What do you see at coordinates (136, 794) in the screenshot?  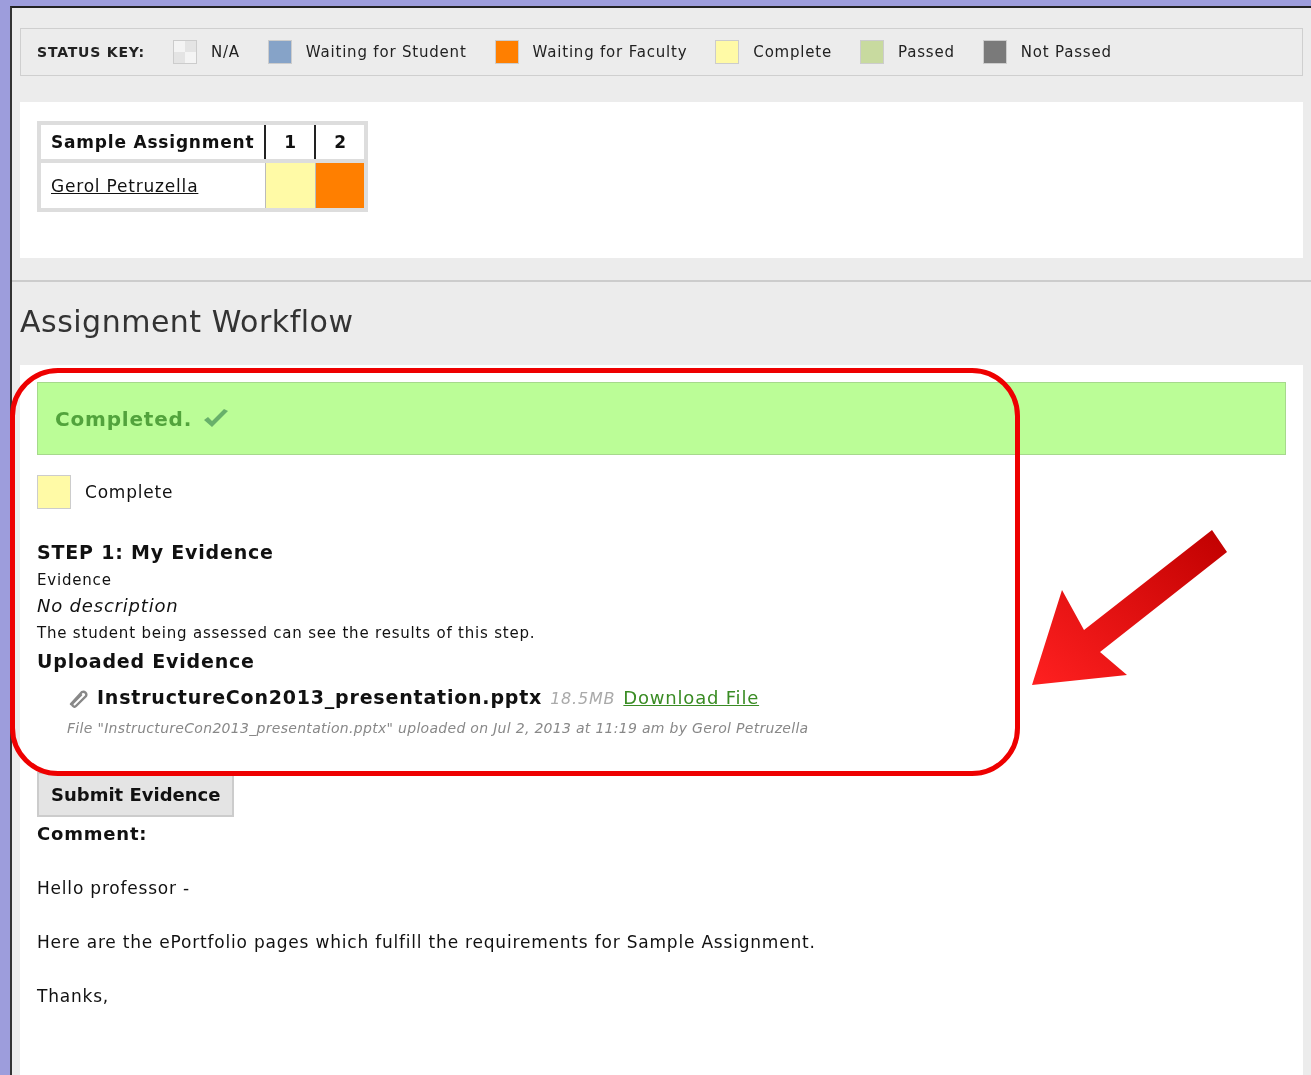 I see `submit-evidence-button: Submit Evidence` at bounding box center [136, 794].